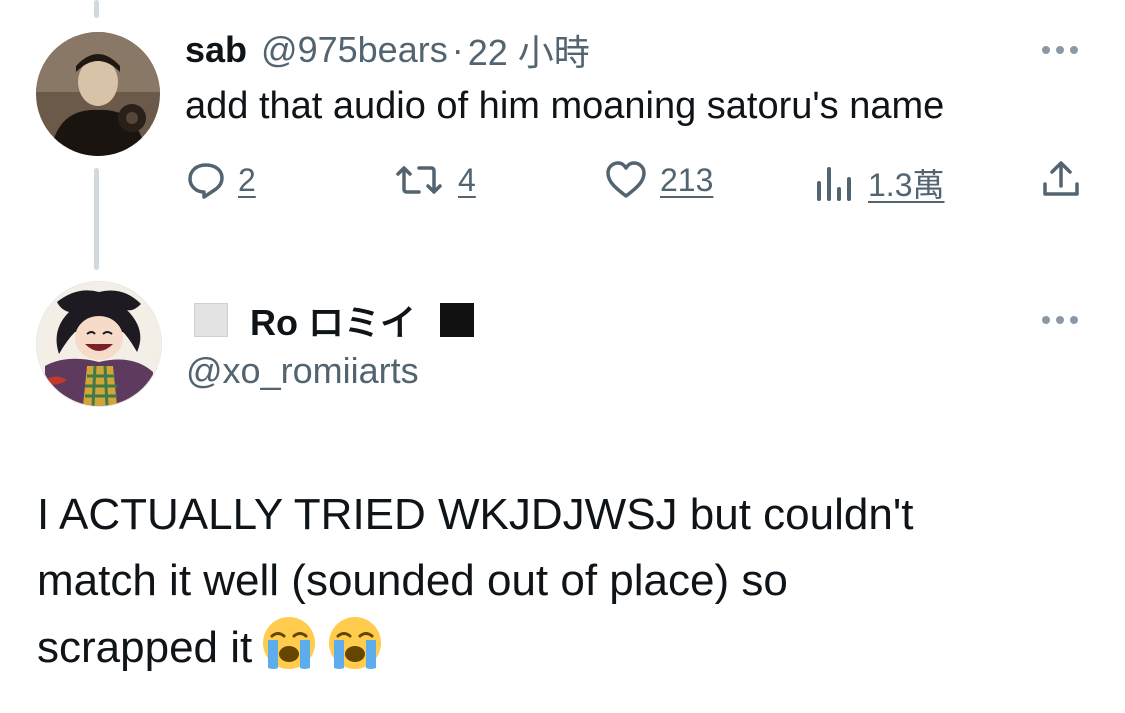  I want to click on main-name-row: Ro ロミイ, so click(334, 320).